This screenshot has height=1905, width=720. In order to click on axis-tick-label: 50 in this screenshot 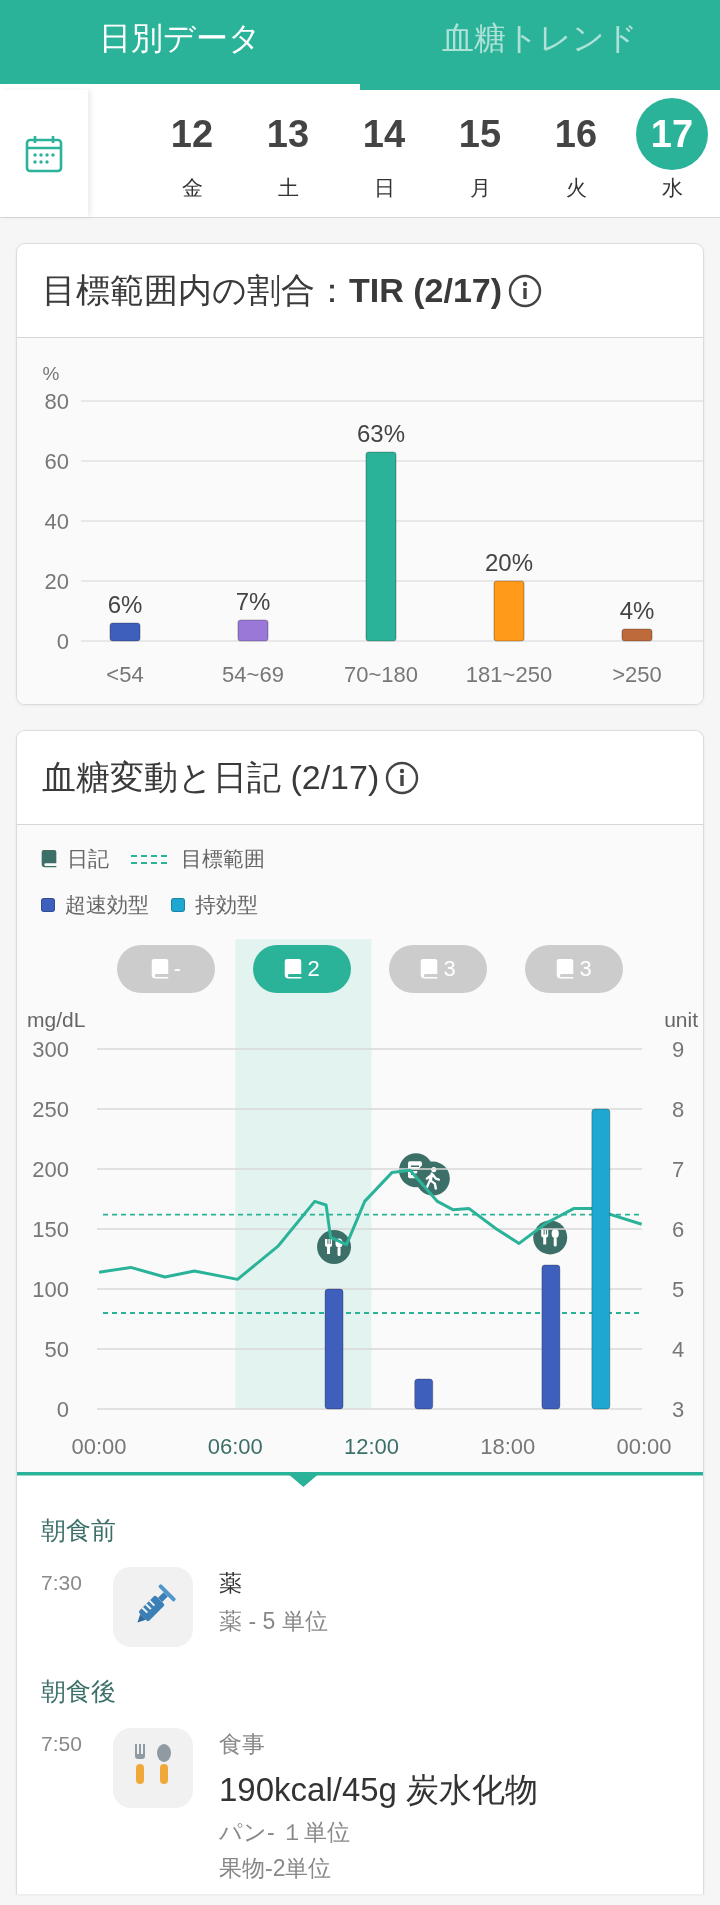, I will do `click(56, 1349)`.